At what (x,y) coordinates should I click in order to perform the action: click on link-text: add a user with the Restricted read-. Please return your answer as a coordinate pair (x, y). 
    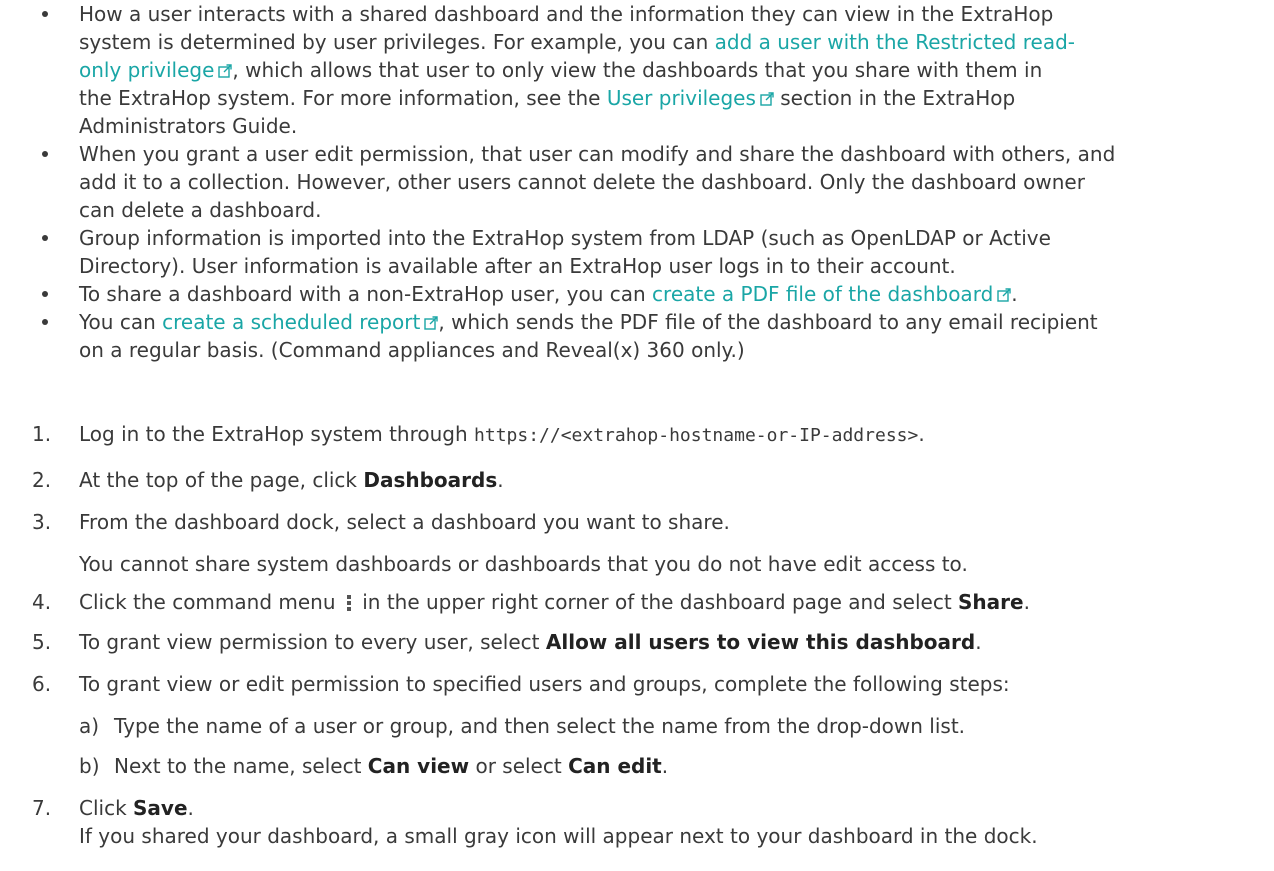
    Looking at the image, I should click on (894, 42).